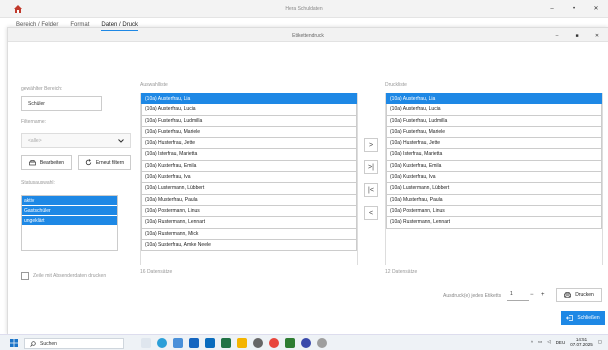 The width and height of the screenshot is (608, 350). What do you see at coordinates (146, 343) in the screenshot?
I see `task-view-icon` at bounding box center [146, 343].